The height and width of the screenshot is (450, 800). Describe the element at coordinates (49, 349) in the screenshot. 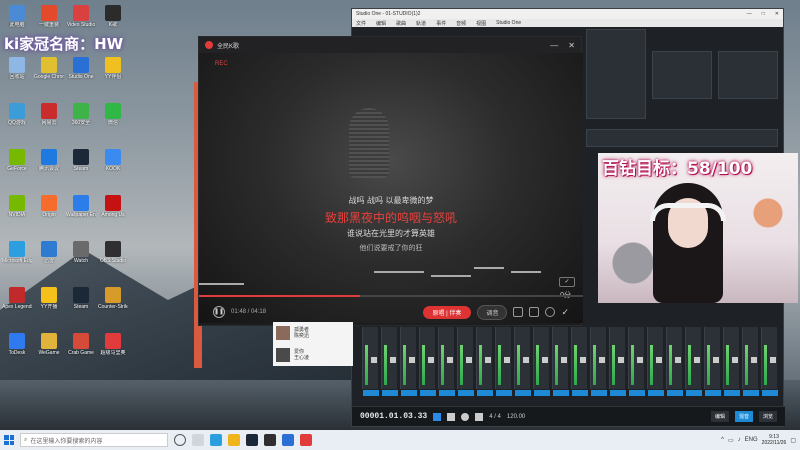

I see `desktop-icon: WeGame` at that location.